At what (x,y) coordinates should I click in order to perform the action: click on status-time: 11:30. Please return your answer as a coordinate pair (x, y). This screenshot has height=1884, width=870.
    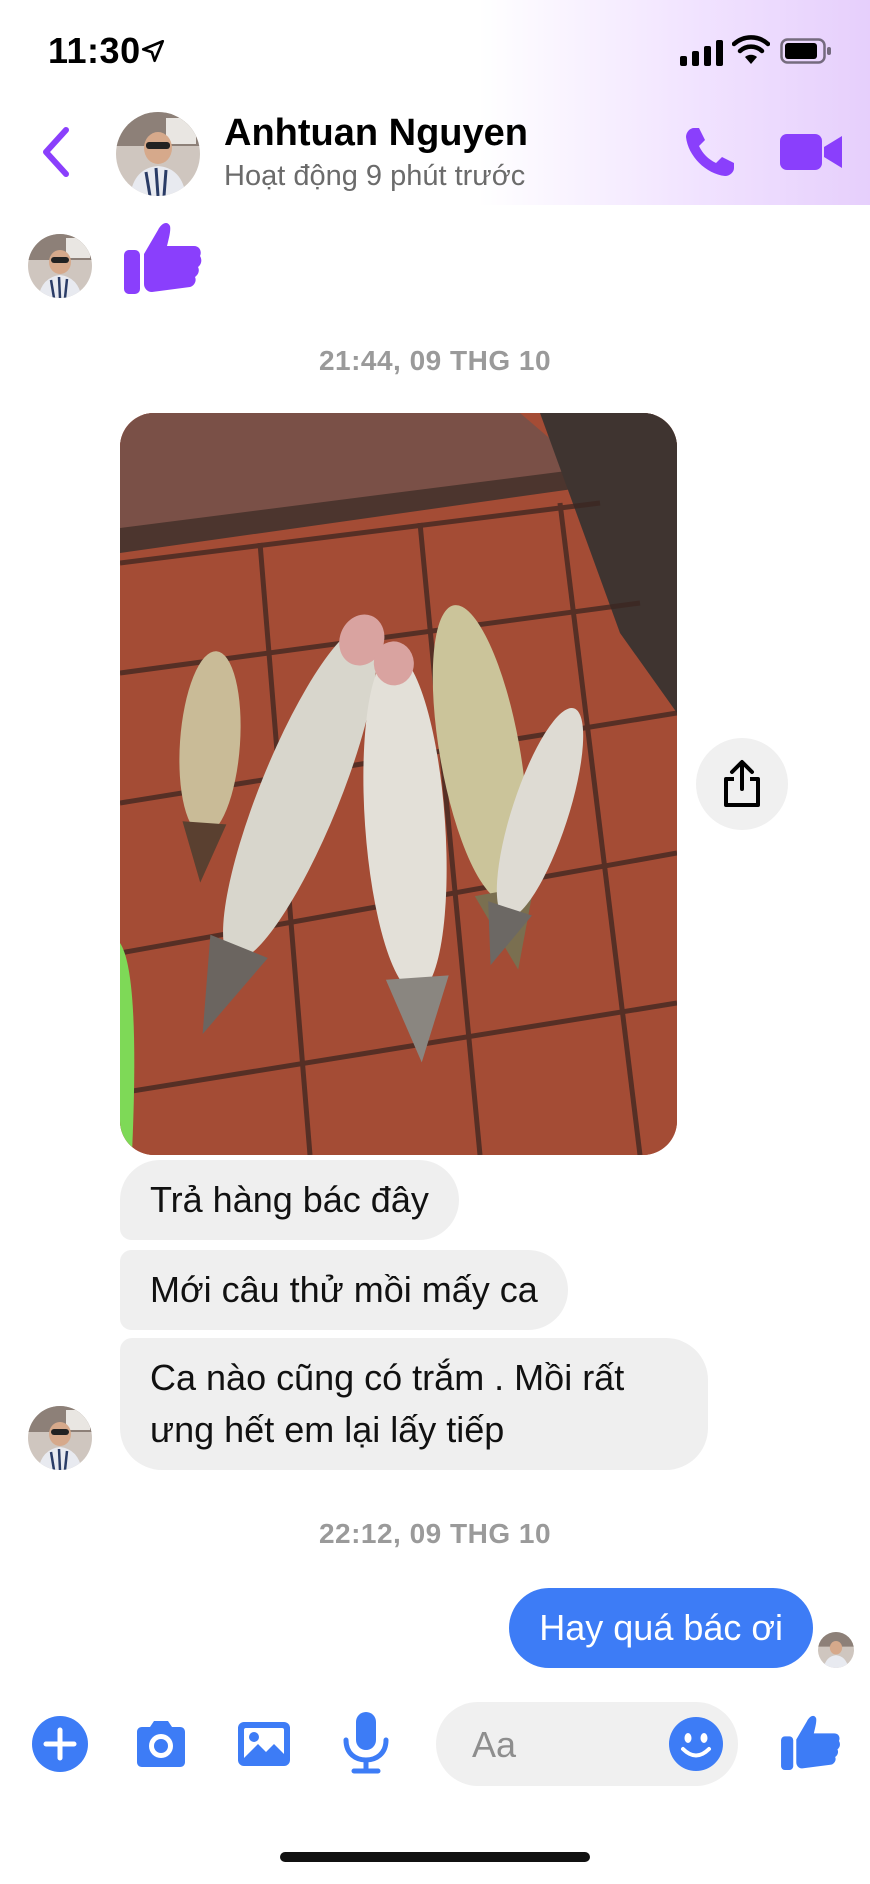
    Looking at the image, I should click on (94, 50).